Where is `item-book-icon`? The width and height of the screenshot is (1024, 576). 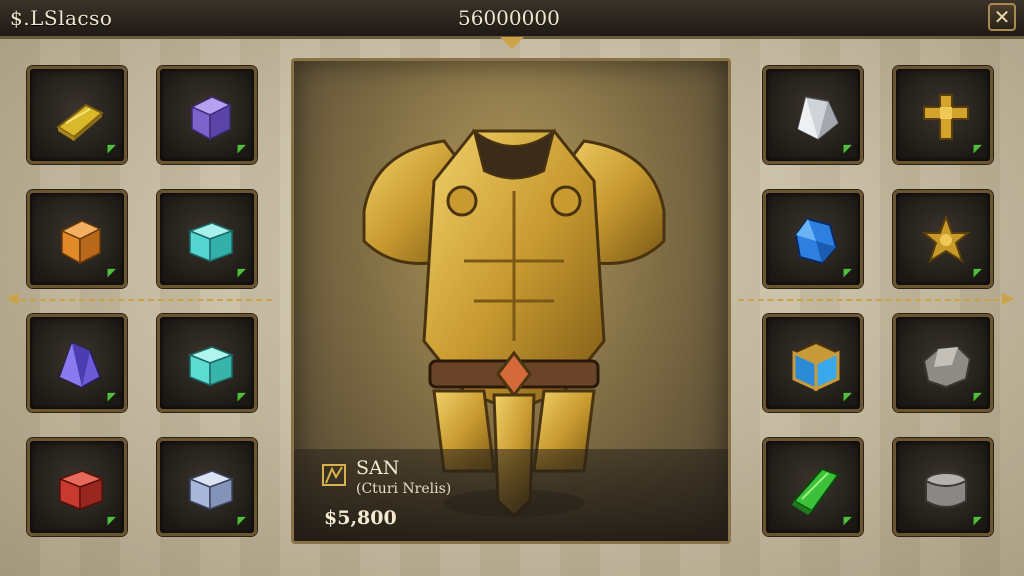
item-book-icon is located at coordinates (334, 475).